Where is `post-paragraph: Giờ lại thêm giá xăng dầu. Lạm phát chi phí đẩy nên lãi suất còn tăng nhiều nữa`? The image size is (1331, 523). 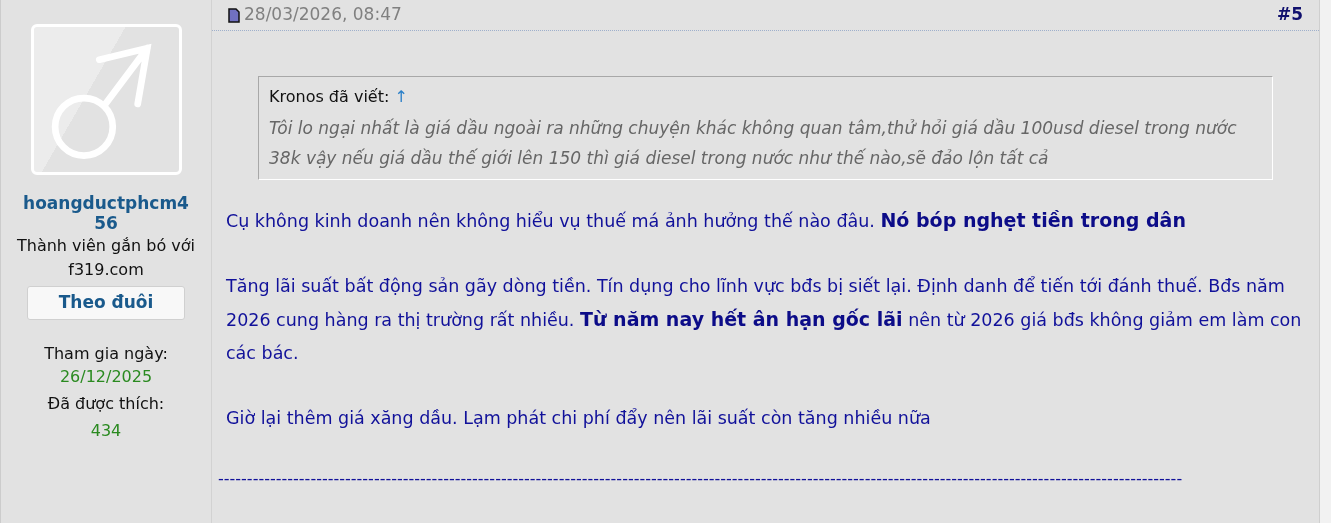
post-paragraph: Giờ lại thêm giá xăng dầu. Lạm phát chi phí đẩy nên lãi suất còn tăng nhiều nữa is located at coordinates (579, 418).